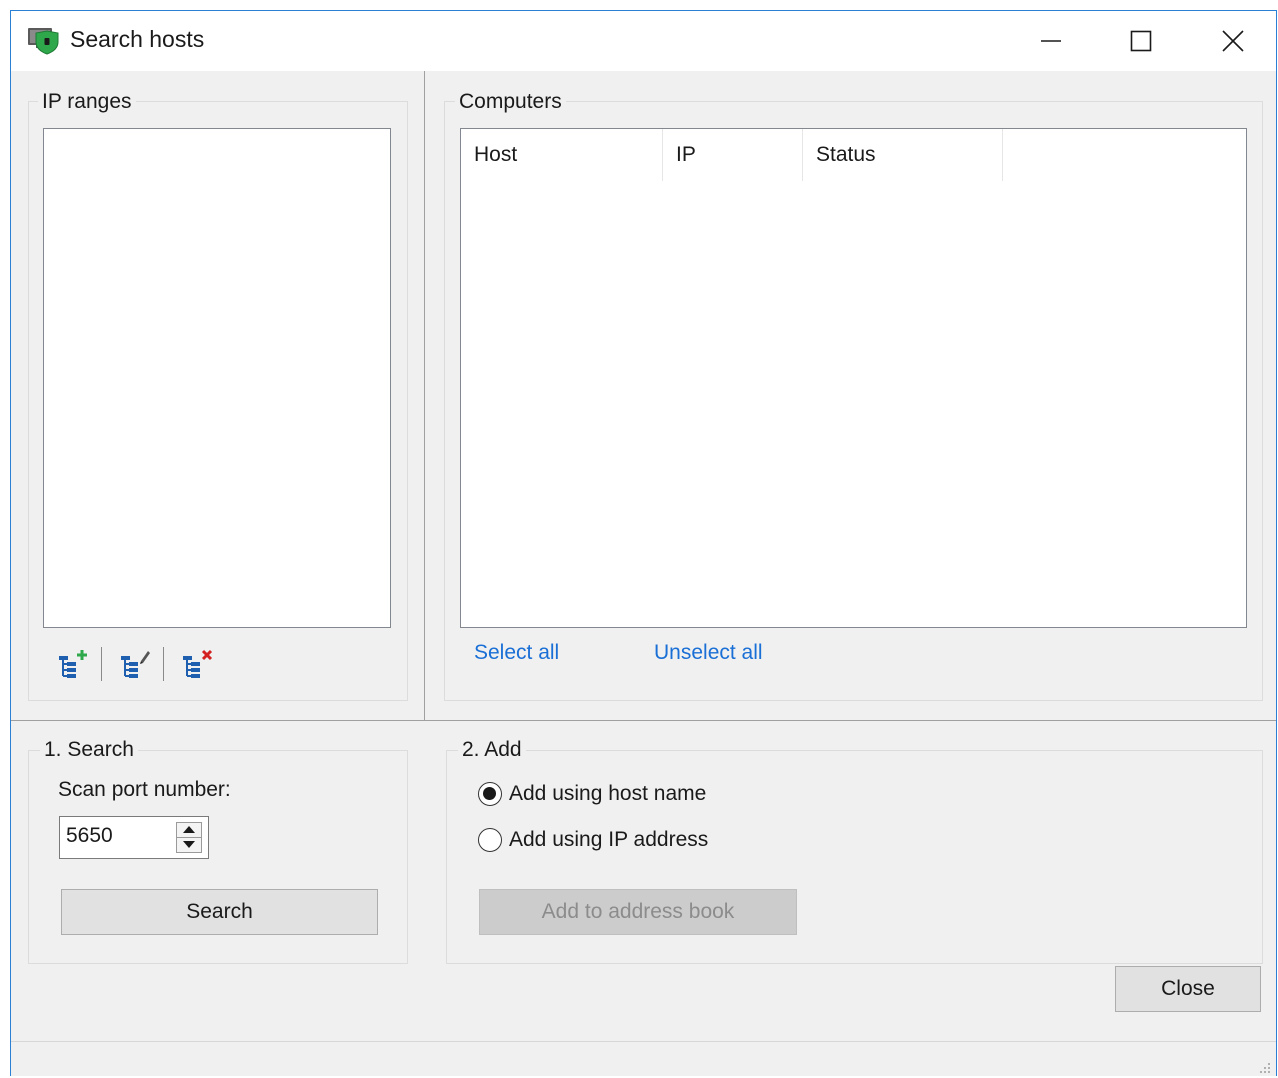 Image resolution: width=1278 pixels, height=1078 pixels. I want to click on close-button: Close, so click(1188, 989).